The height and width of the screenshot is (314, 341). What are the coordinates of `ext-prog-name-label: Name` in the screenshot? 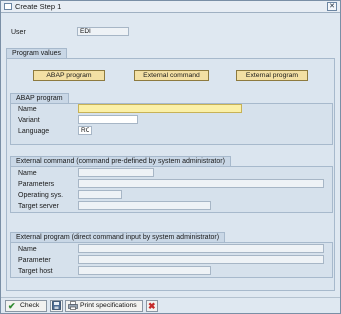 It's located at (27, 249).